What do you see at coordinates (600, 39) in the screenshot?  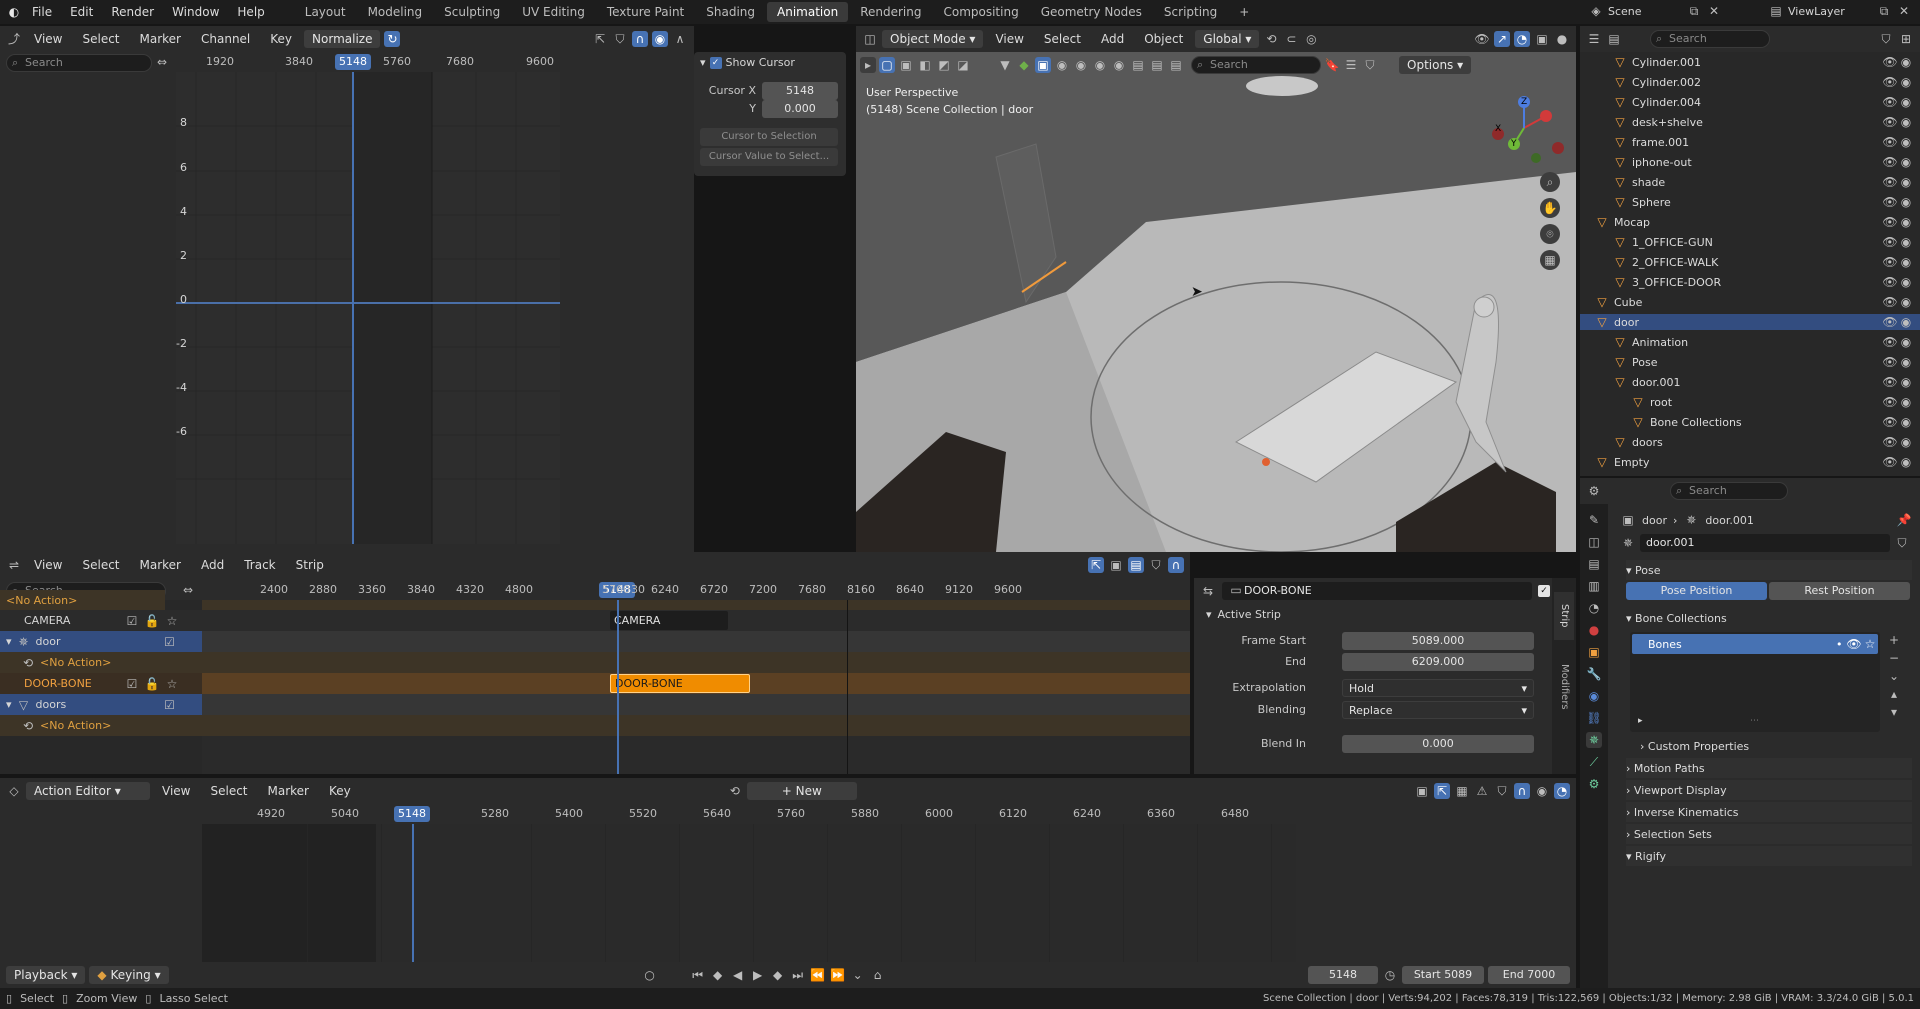 I see `only-selected-icon: ⇱` at bounding box center [600, 39].